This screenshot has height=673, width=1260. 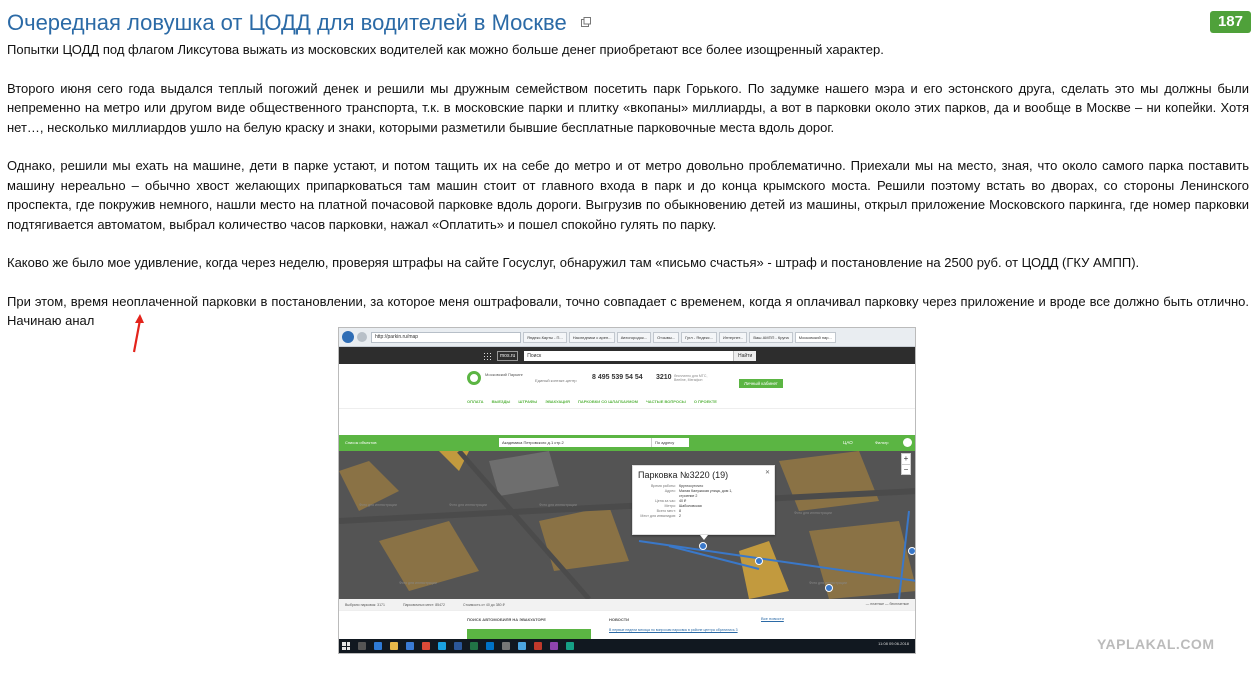 What do you see at coordinates (887, 604) in the screenshot?
I see `map-legend: — платные — бесплатные` at bounding box center [887, 604].